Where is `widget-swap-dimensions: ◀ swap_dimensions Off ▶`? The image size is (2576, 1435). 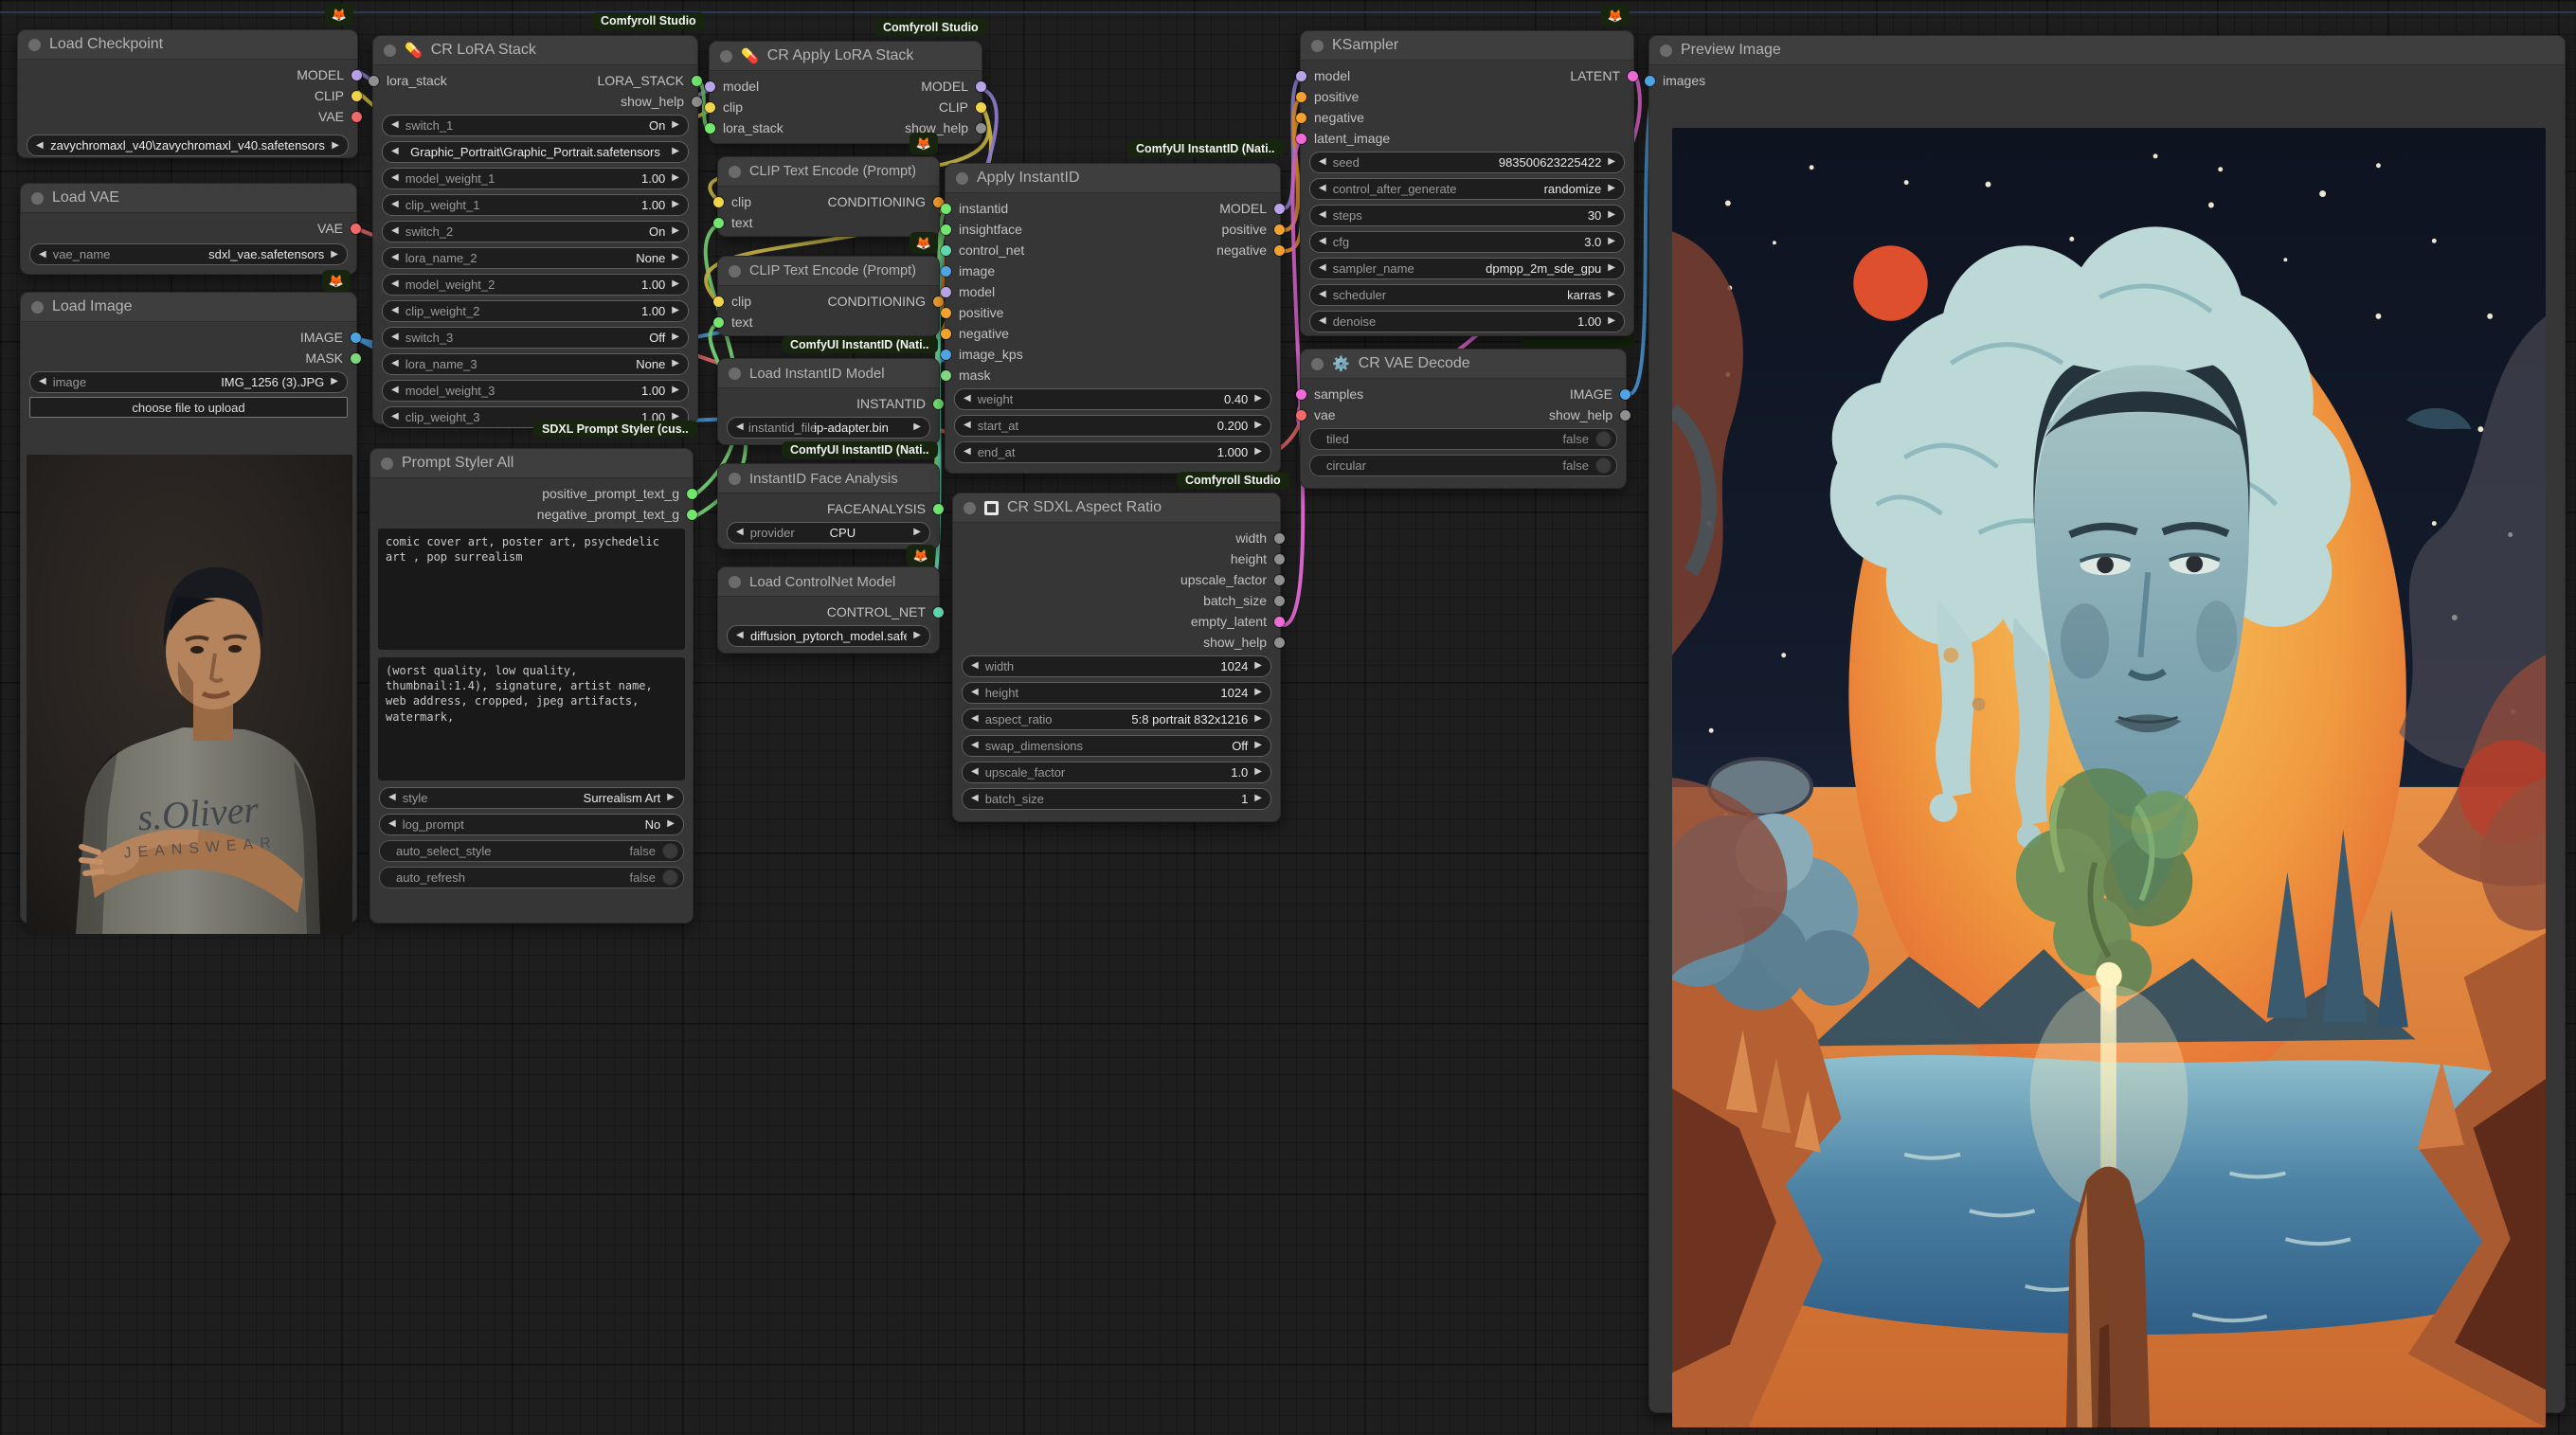
widget-swap-dimensions: ◀ swap_dimensions Off ▶ is located at coordinates (1116, 745).